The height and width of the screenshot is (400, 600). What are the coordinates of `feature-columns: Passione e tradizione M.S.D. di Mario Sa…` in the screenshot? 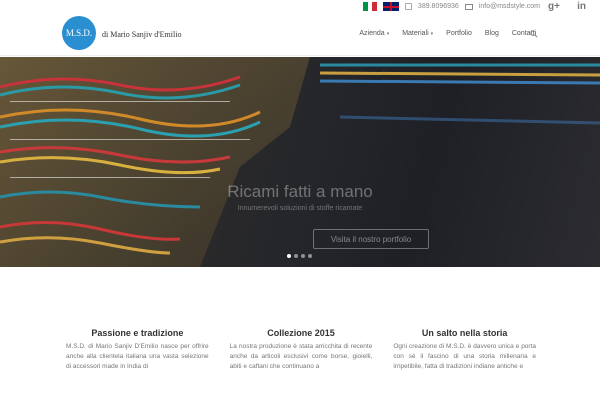 It's located at (301, 350).